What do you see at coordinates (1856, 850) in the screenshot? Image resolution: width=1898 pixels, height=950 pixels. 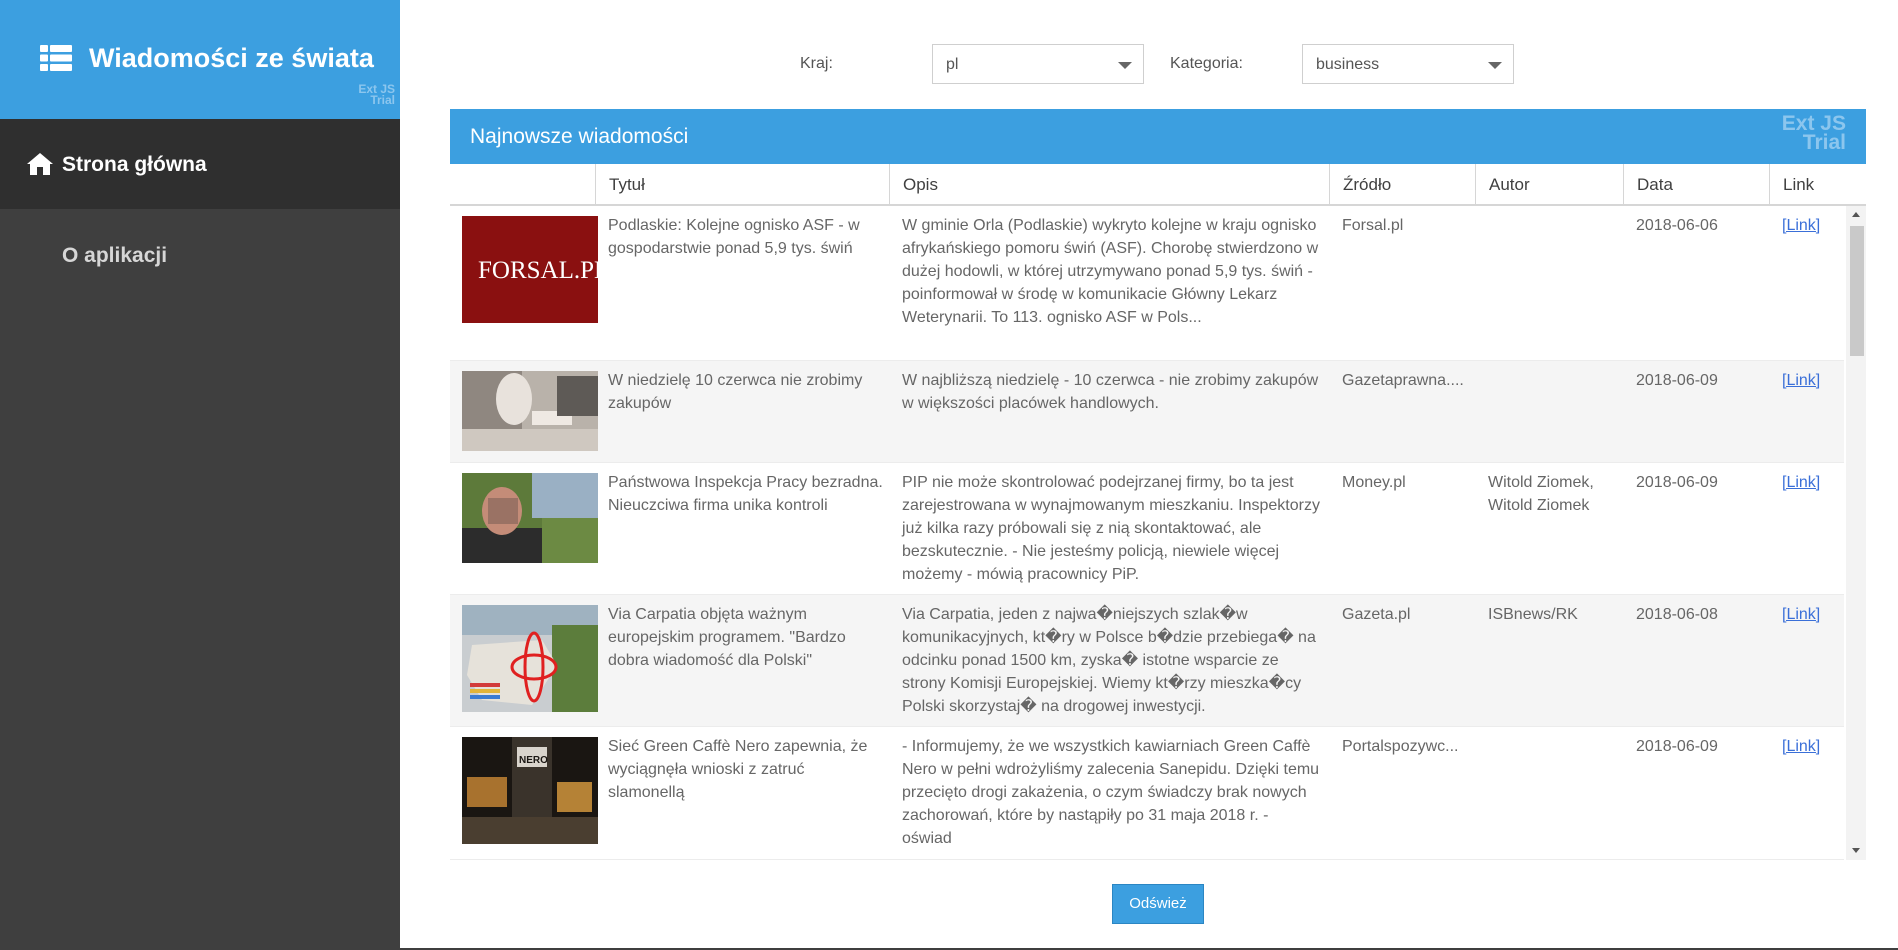 I see `scroll-down-icon` at bounding box center [1856, 850].